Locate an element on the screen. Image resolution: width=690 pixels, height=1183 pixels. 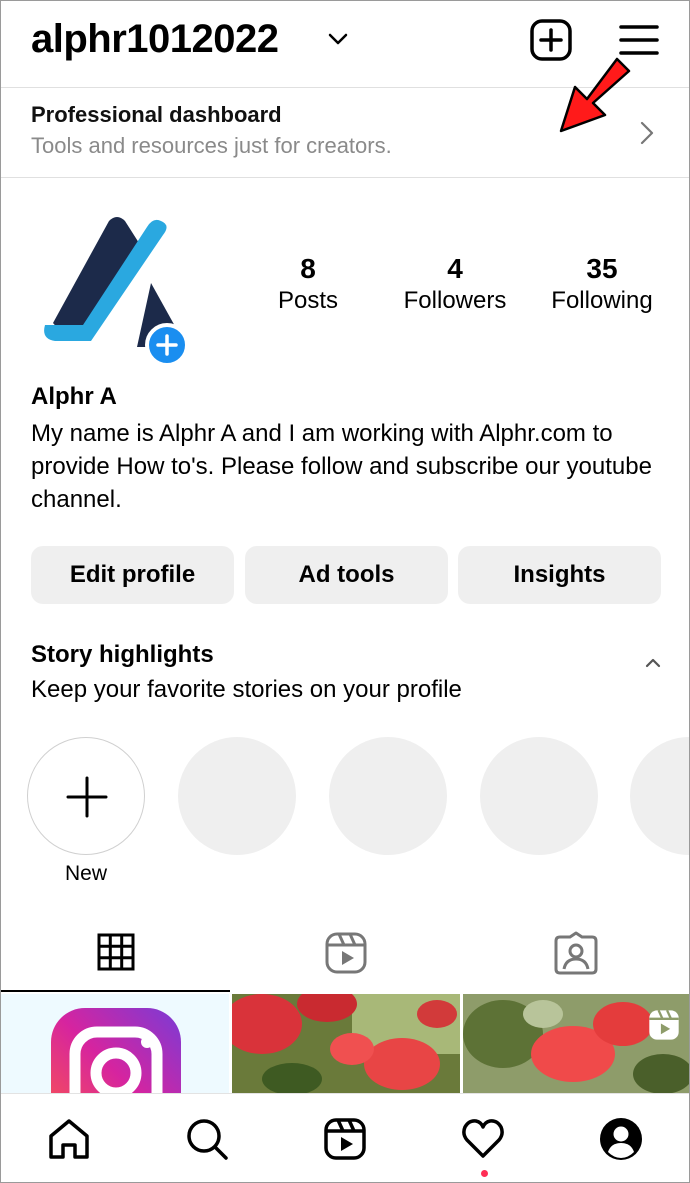
new-highlight-label: New is located at coordinates (85, 873).